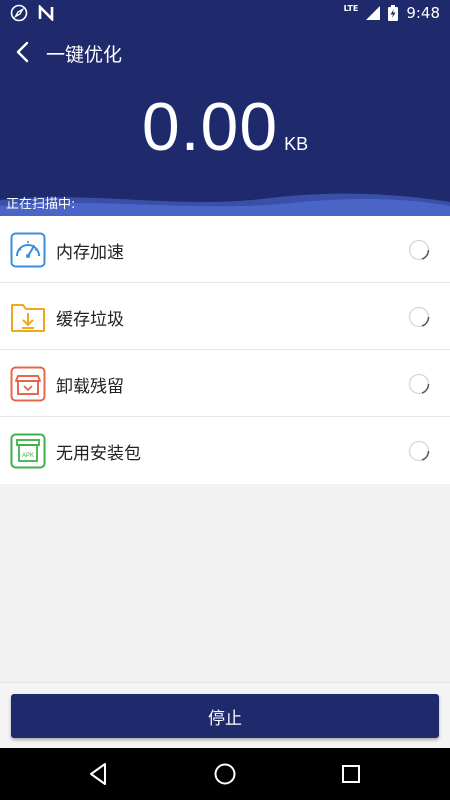 This screenshot has width=450, height=800. I want to click on box-icon, so click(28, 384).